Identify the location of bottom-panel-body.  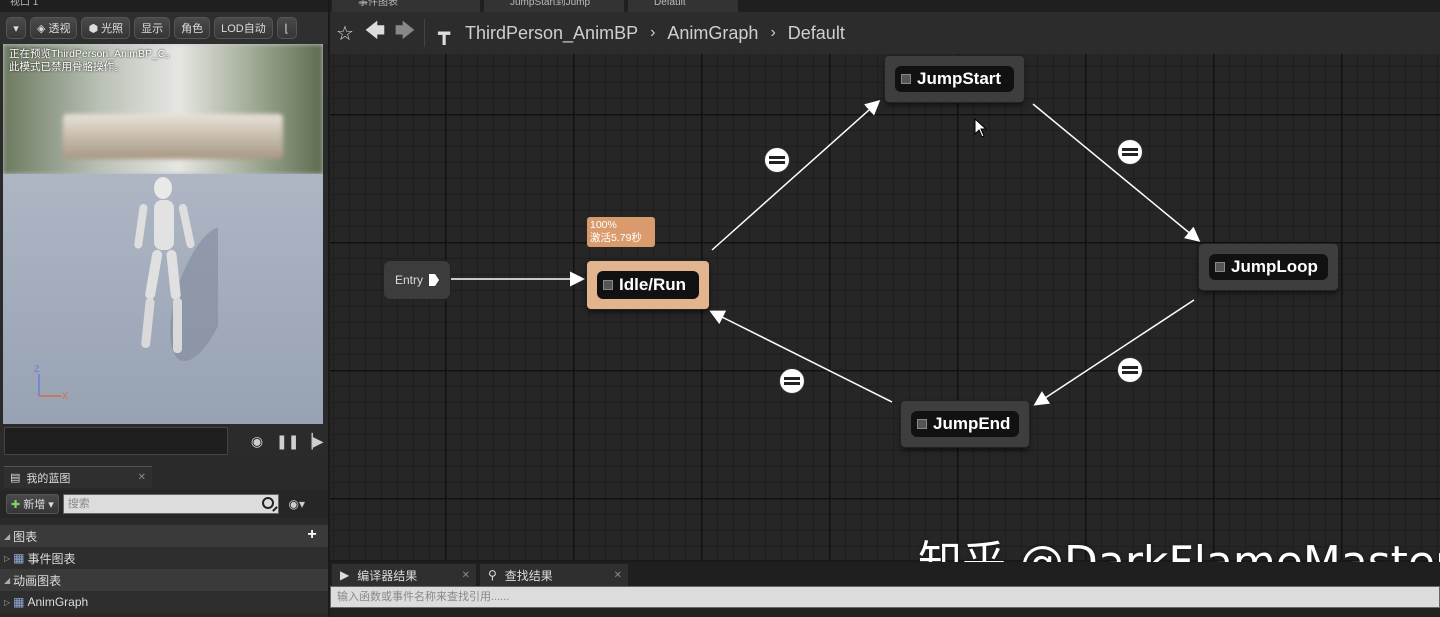
(885, 612).